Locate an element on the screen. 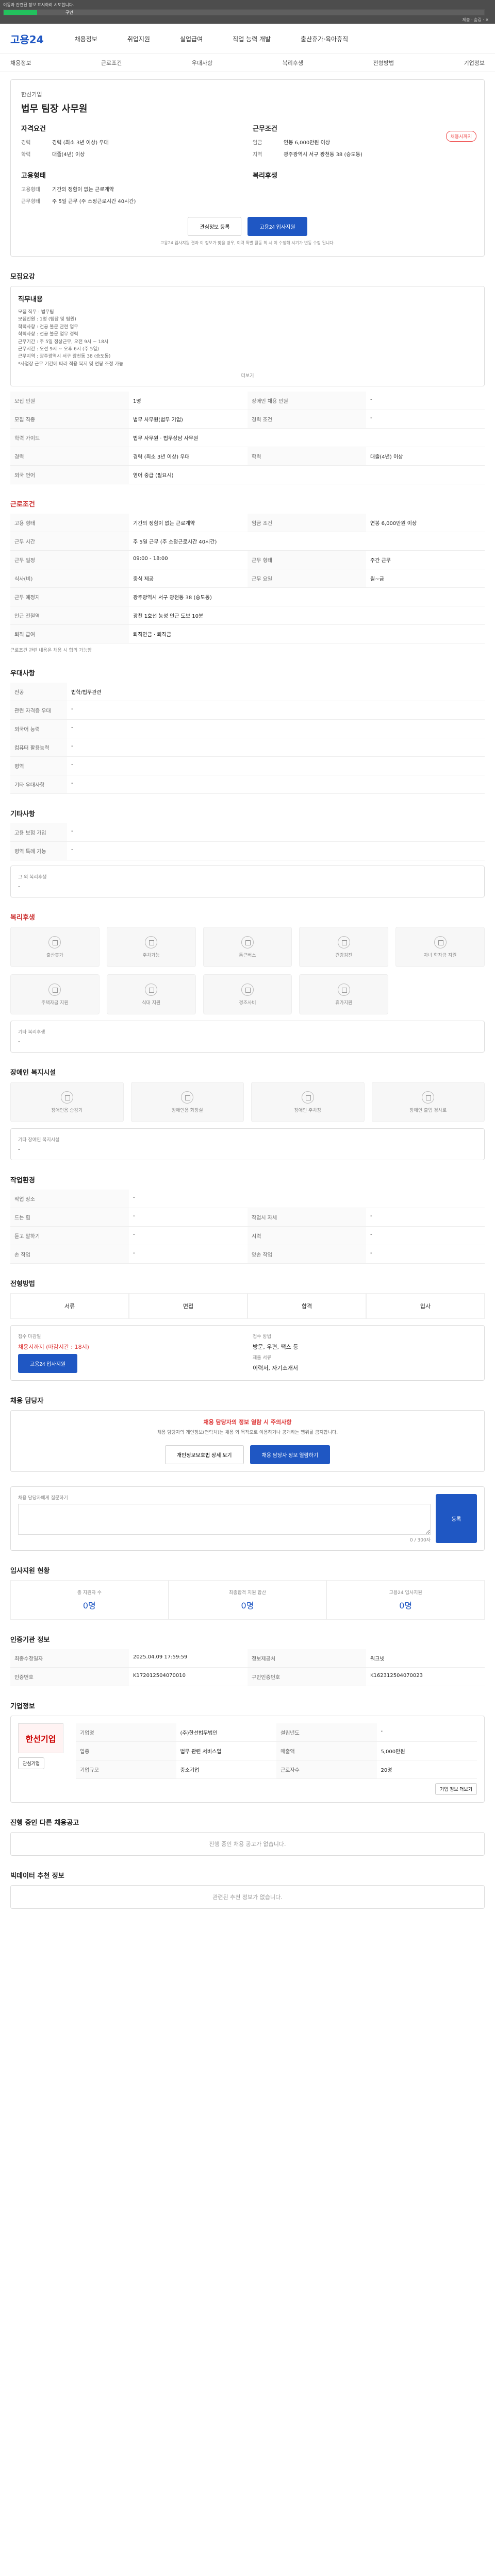  nav-item: 출산휴가·육아휴직 is located at coordinates (324, 39).